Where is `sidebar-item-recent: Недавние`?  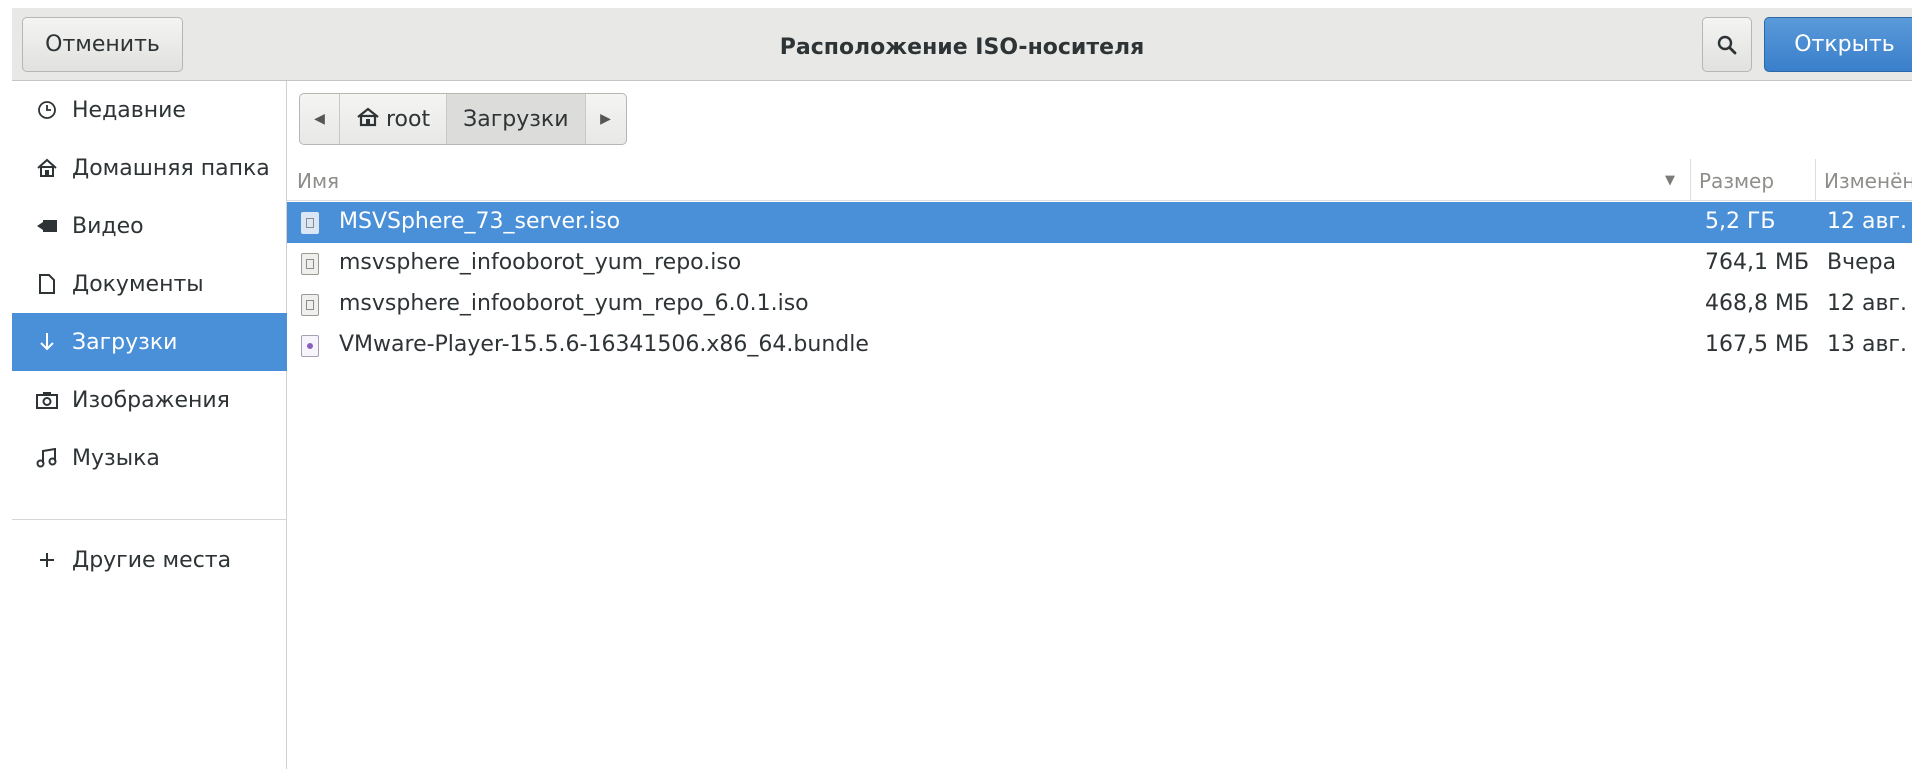
sidebar-item-recent: Недавние is located at coordinates (149, 110).